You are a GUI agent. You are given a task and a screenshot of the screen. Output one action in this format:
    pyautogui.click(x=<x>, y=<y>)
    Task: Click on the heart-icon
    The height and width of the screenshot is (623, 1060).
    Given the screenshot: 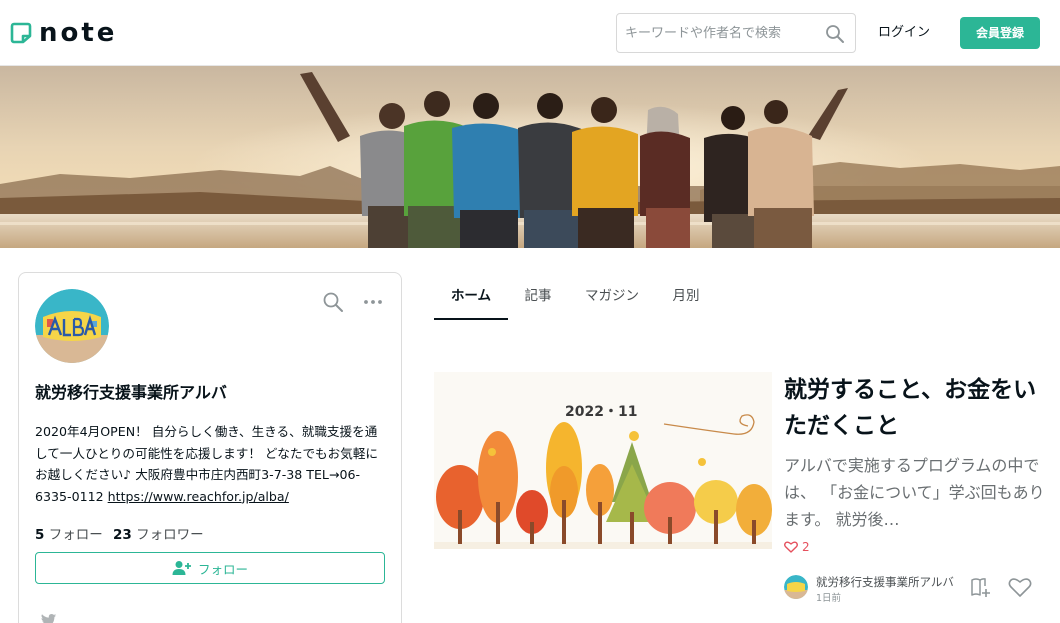 What is the action you would take?
    pyautogui.click(x=791, y=547)
    